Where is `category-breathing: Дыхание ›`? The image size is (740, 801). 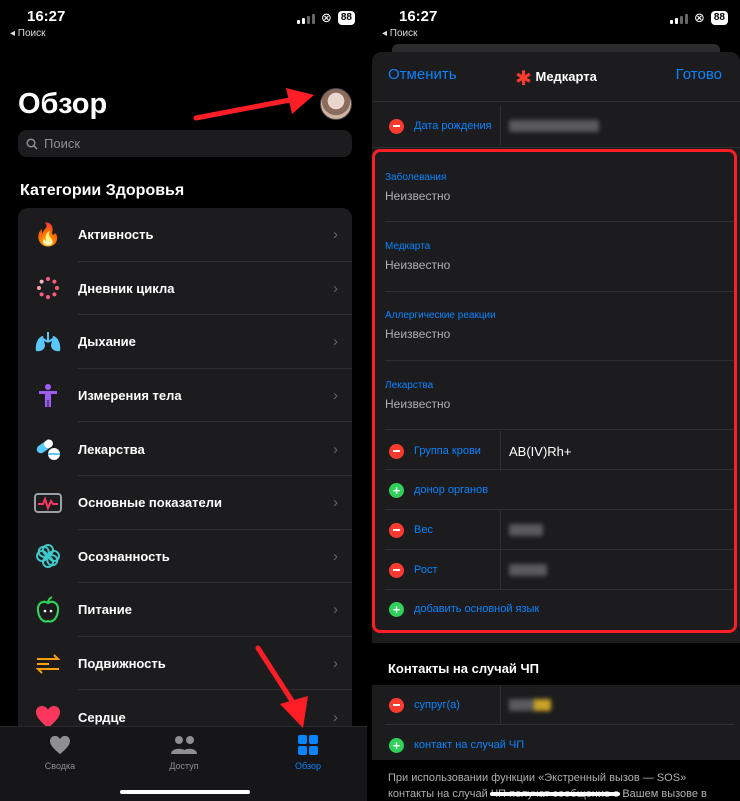
category-breathing: Дыхание › is located at coordinates (185, 342).